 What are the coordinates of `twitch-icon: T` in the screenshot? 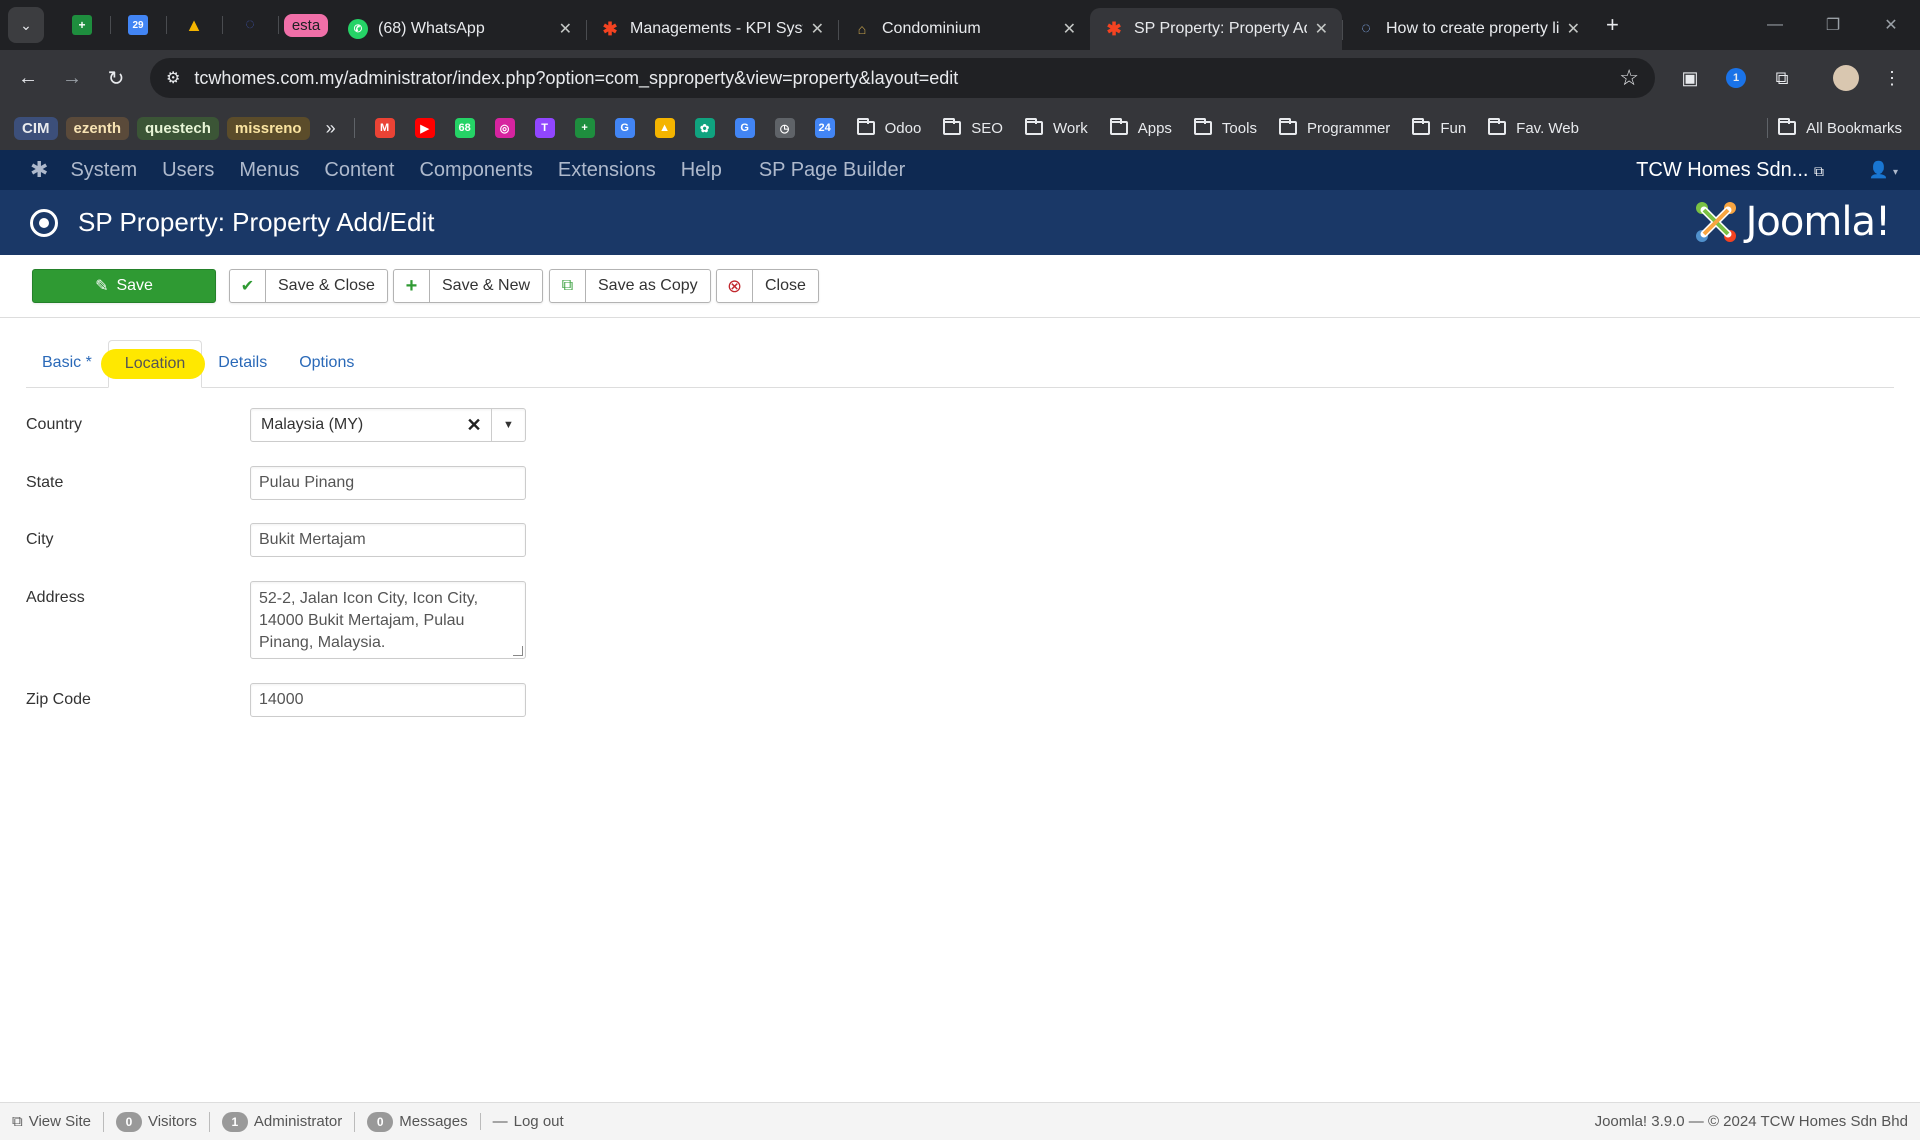 It's located at (544, 128).